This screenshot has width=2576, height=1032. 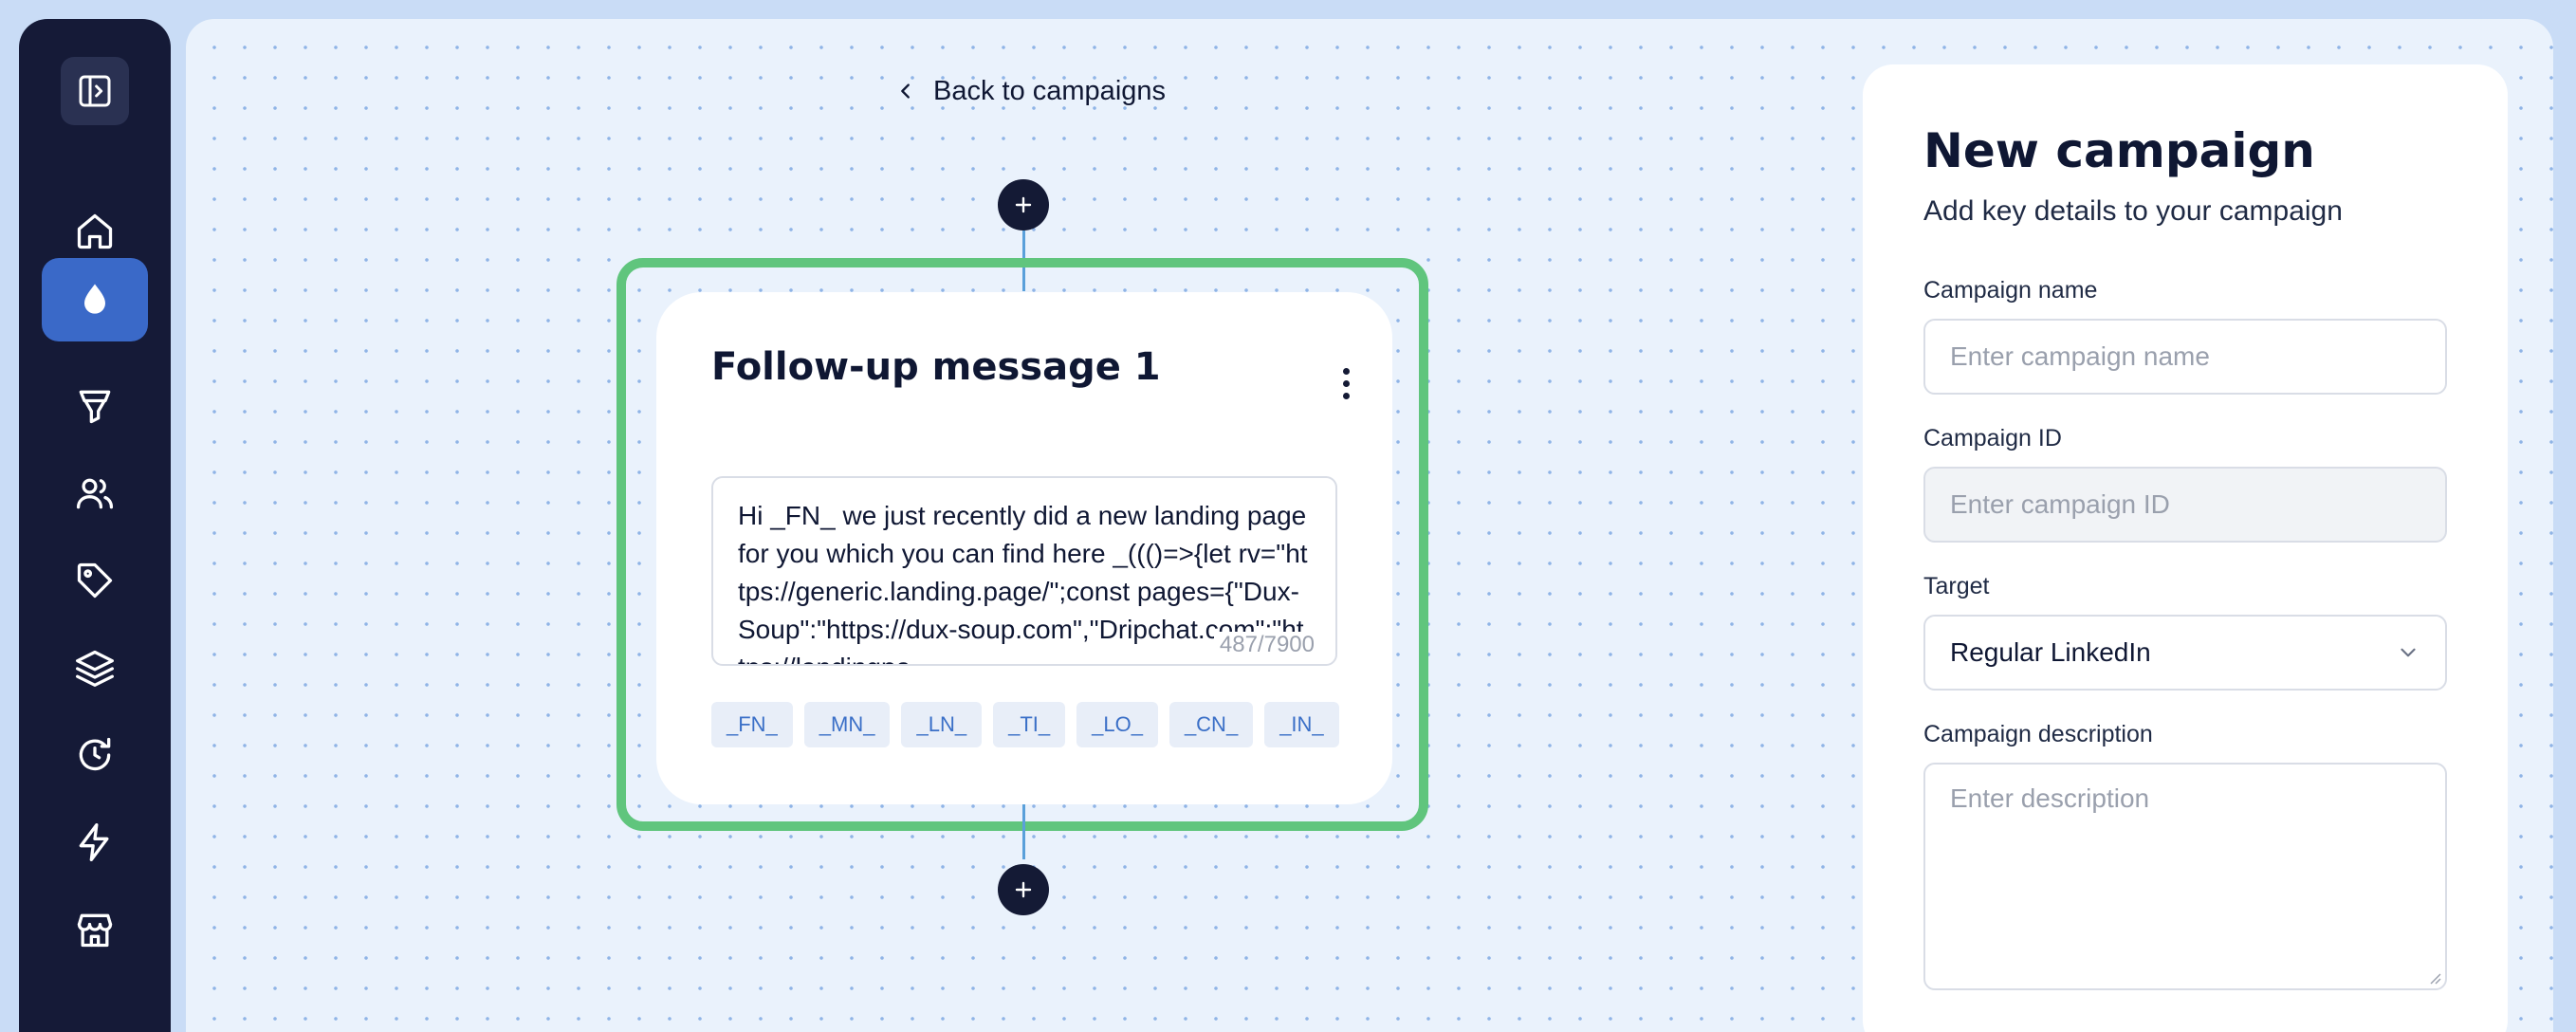 I want to click on panel-subtitle: Add key details to your campaign, so click(x=2133, y=211).